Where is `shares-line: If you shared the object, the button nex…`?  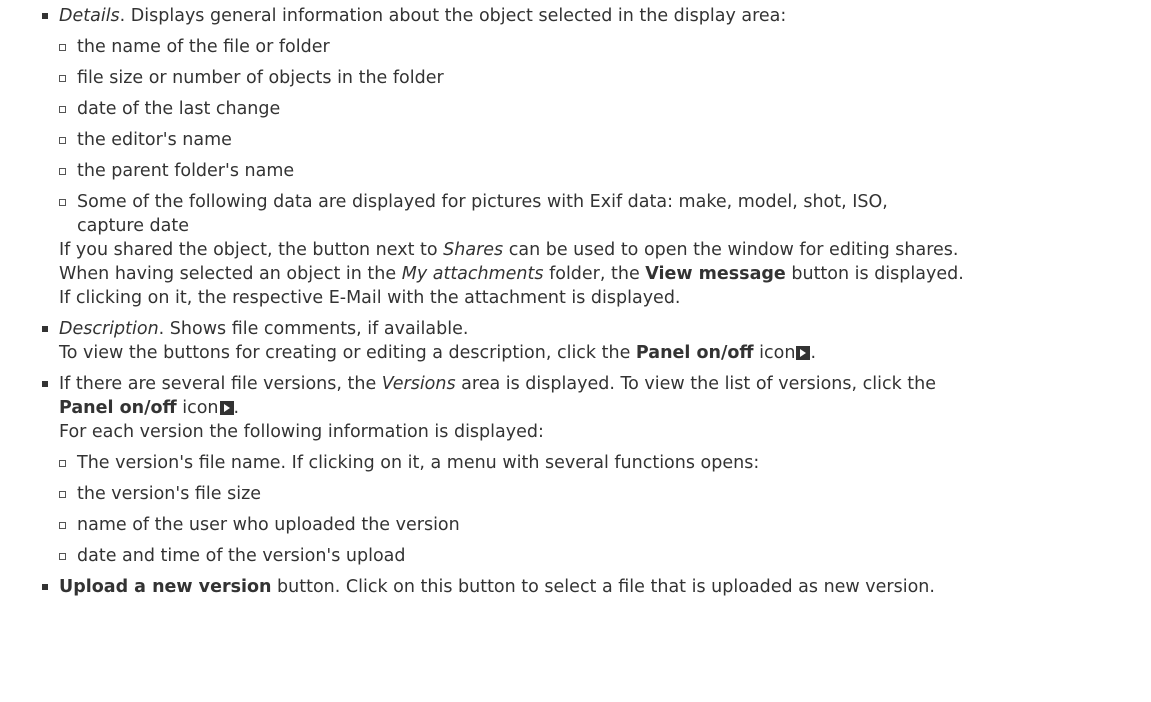
shares-line: If you shared the object, the button nex… is located at coordinates (508, 250).